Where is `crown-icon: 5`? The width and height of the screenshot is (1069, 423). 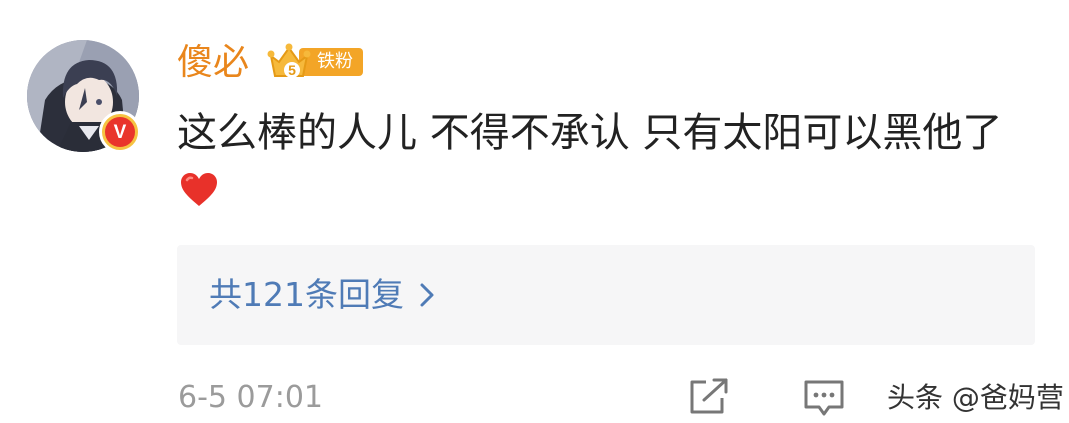 crown-icon: 5 is located at coordinates (289, 60).